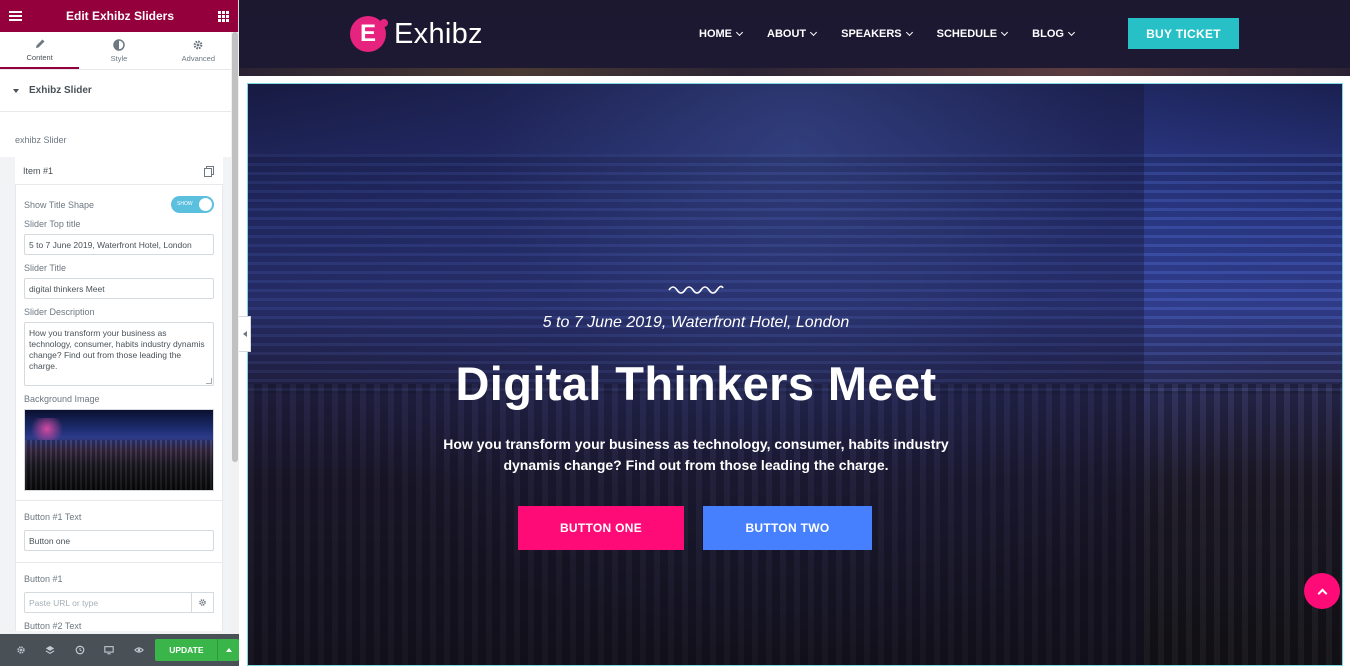 This screenshot has width=1352, height=666. Describe the element at coordinates (119, 277) in the screenshot. I see `slider-title-control: Slider Title digital thinkers Meet` at that location.